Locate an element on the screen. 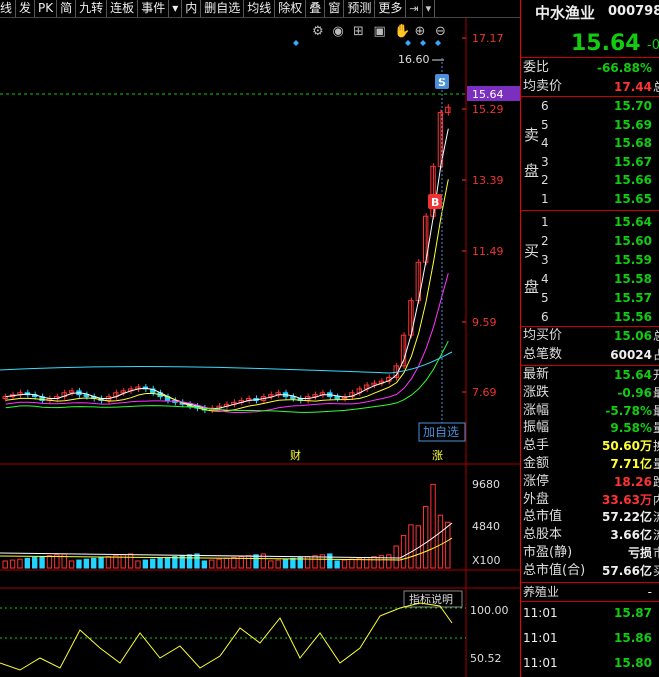 The width and height of the screenshot is (659, 677). toolbar-button-0: 线 is located at coordinates (8, 8).